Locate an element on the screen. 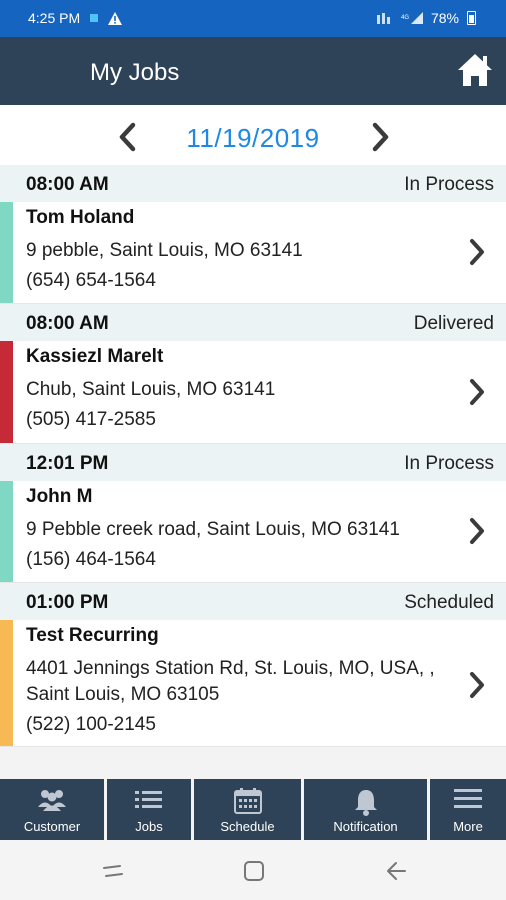  job-header: 12:01 PM In Process is located at coordinates (253, 462).